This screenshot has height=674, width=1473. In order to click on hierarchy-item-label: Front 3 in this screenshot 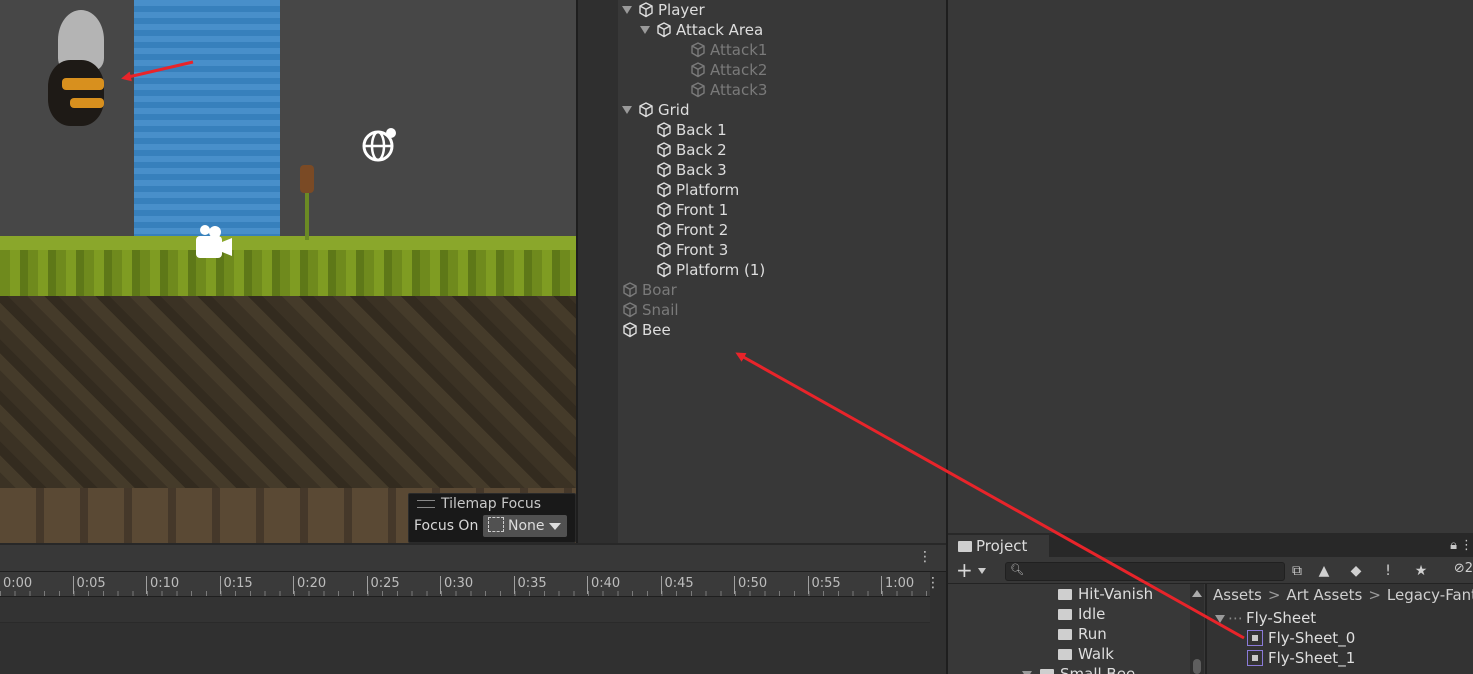, I will do `click(702, 250)`.